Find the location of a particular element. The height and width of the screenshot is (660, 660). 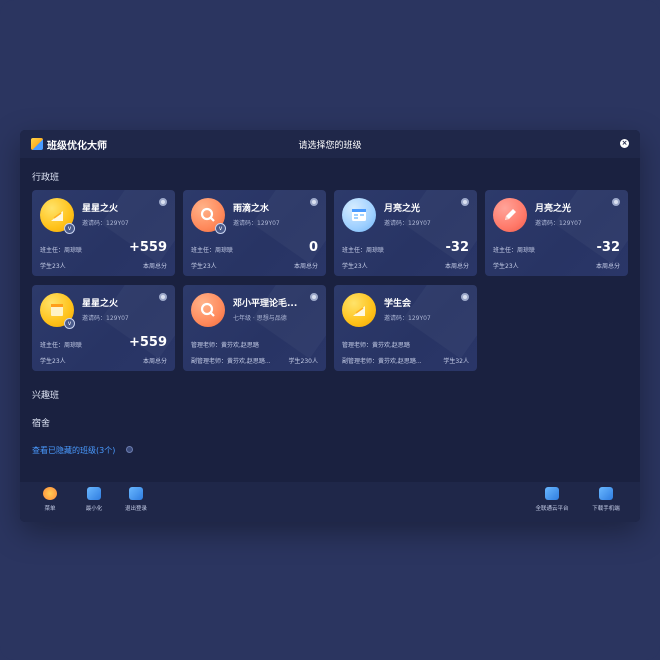

chevron-right-icon is located at coordinates (129, 449).